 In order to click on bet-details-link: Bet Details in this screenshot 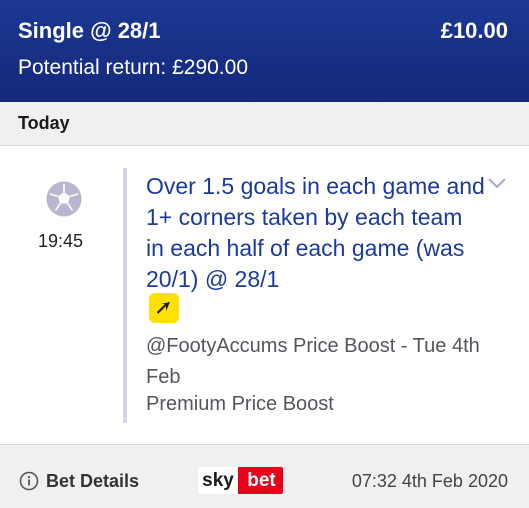, I will do `click(92, 481)`.